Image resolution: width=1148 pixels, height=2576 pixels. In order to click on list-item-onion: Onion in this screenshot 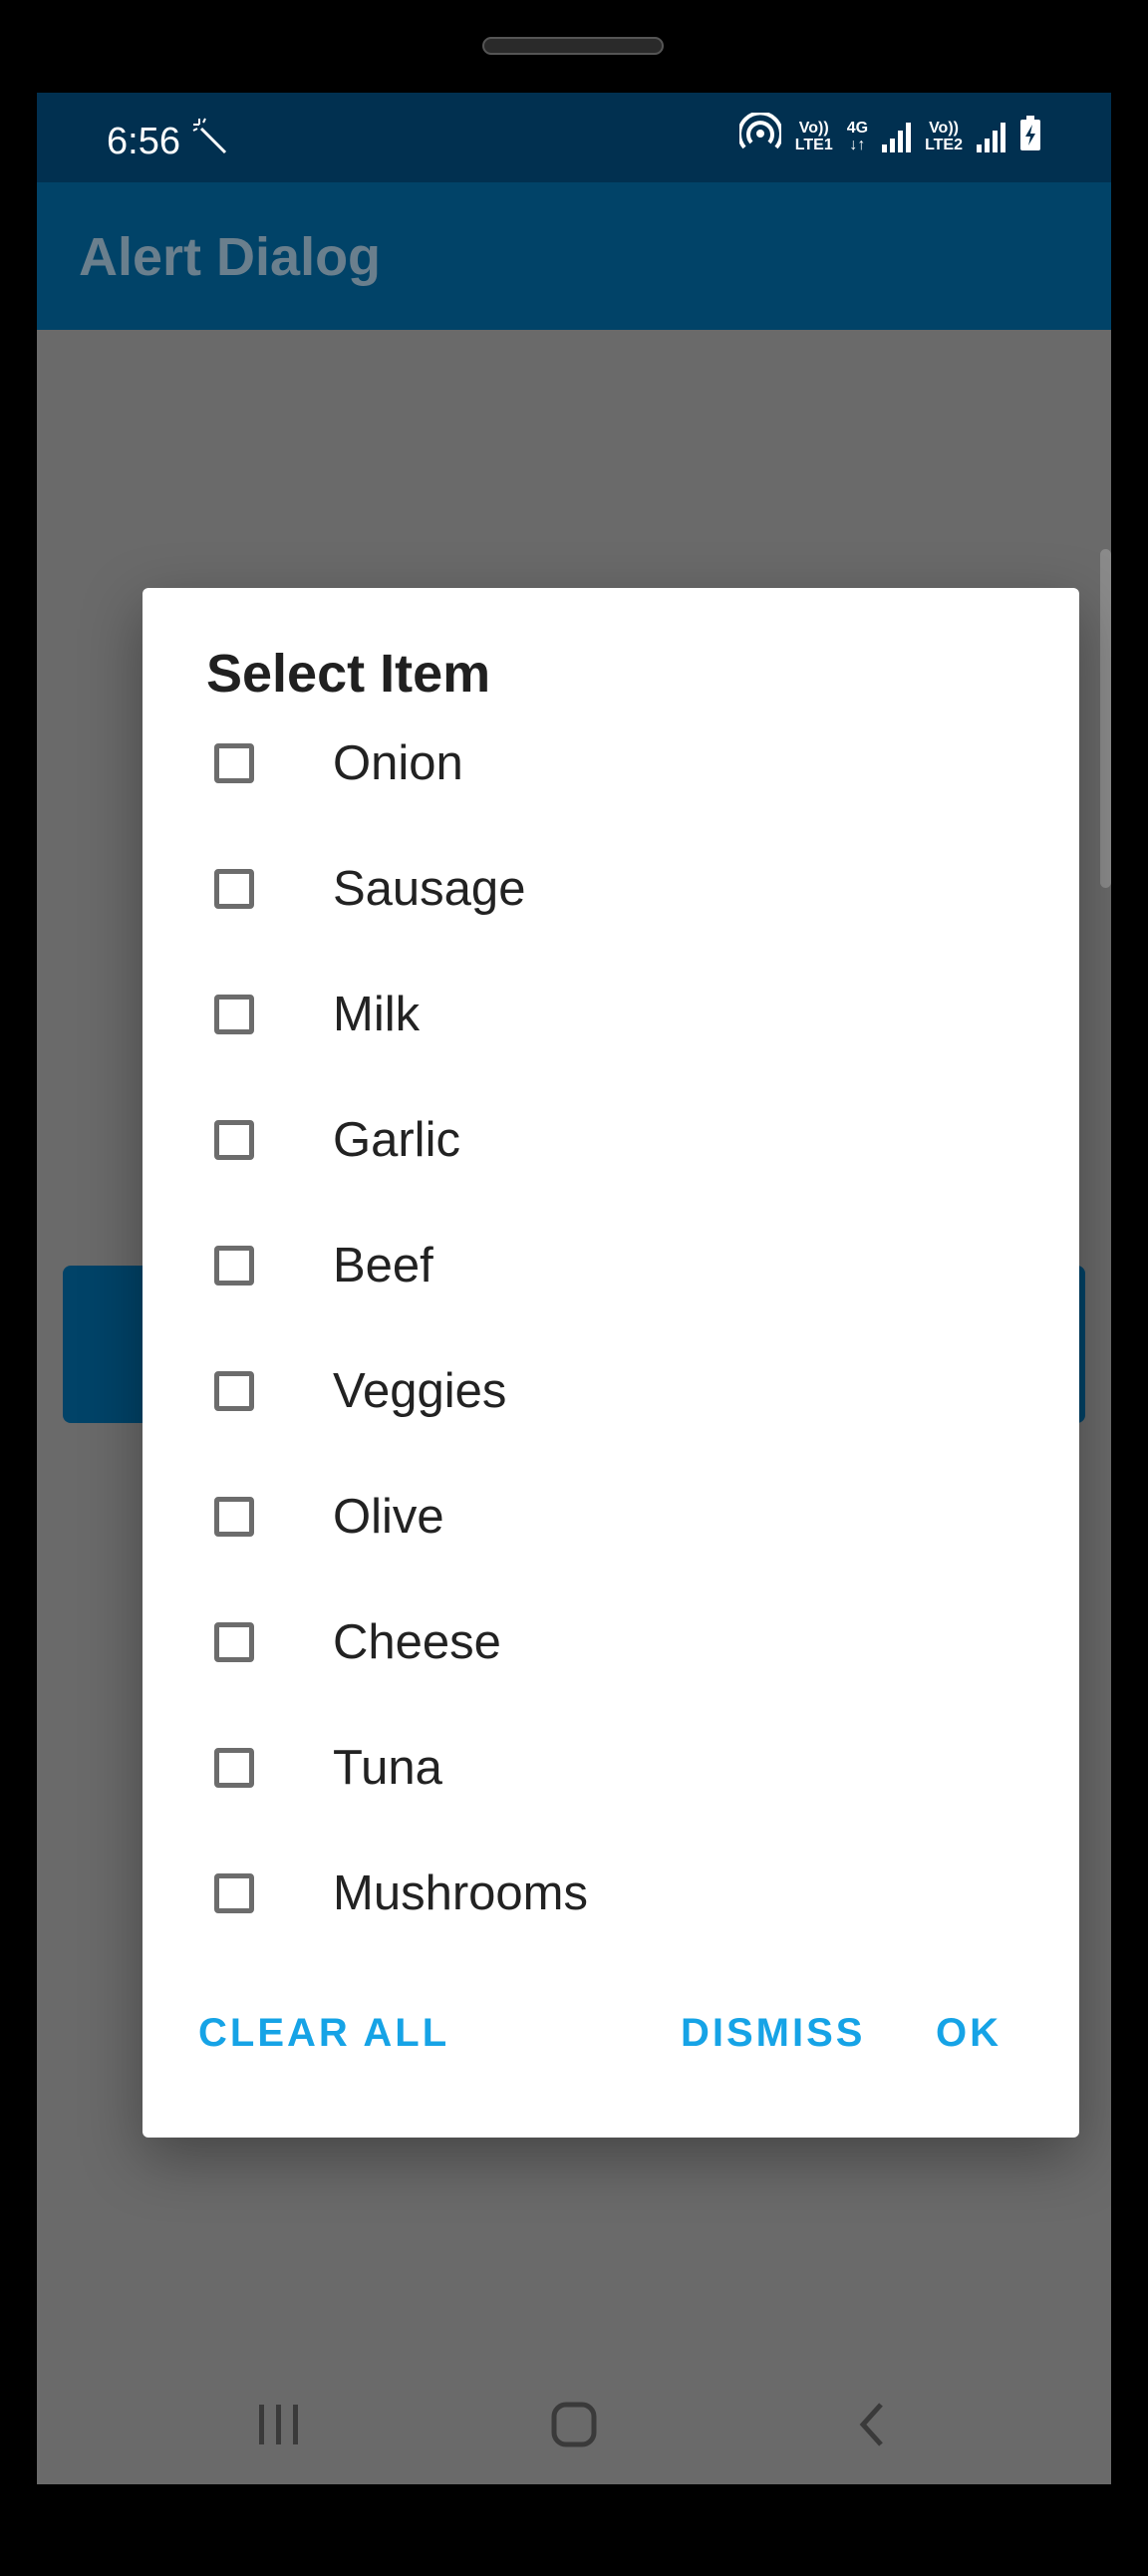, I will do `click(611, 763)`.